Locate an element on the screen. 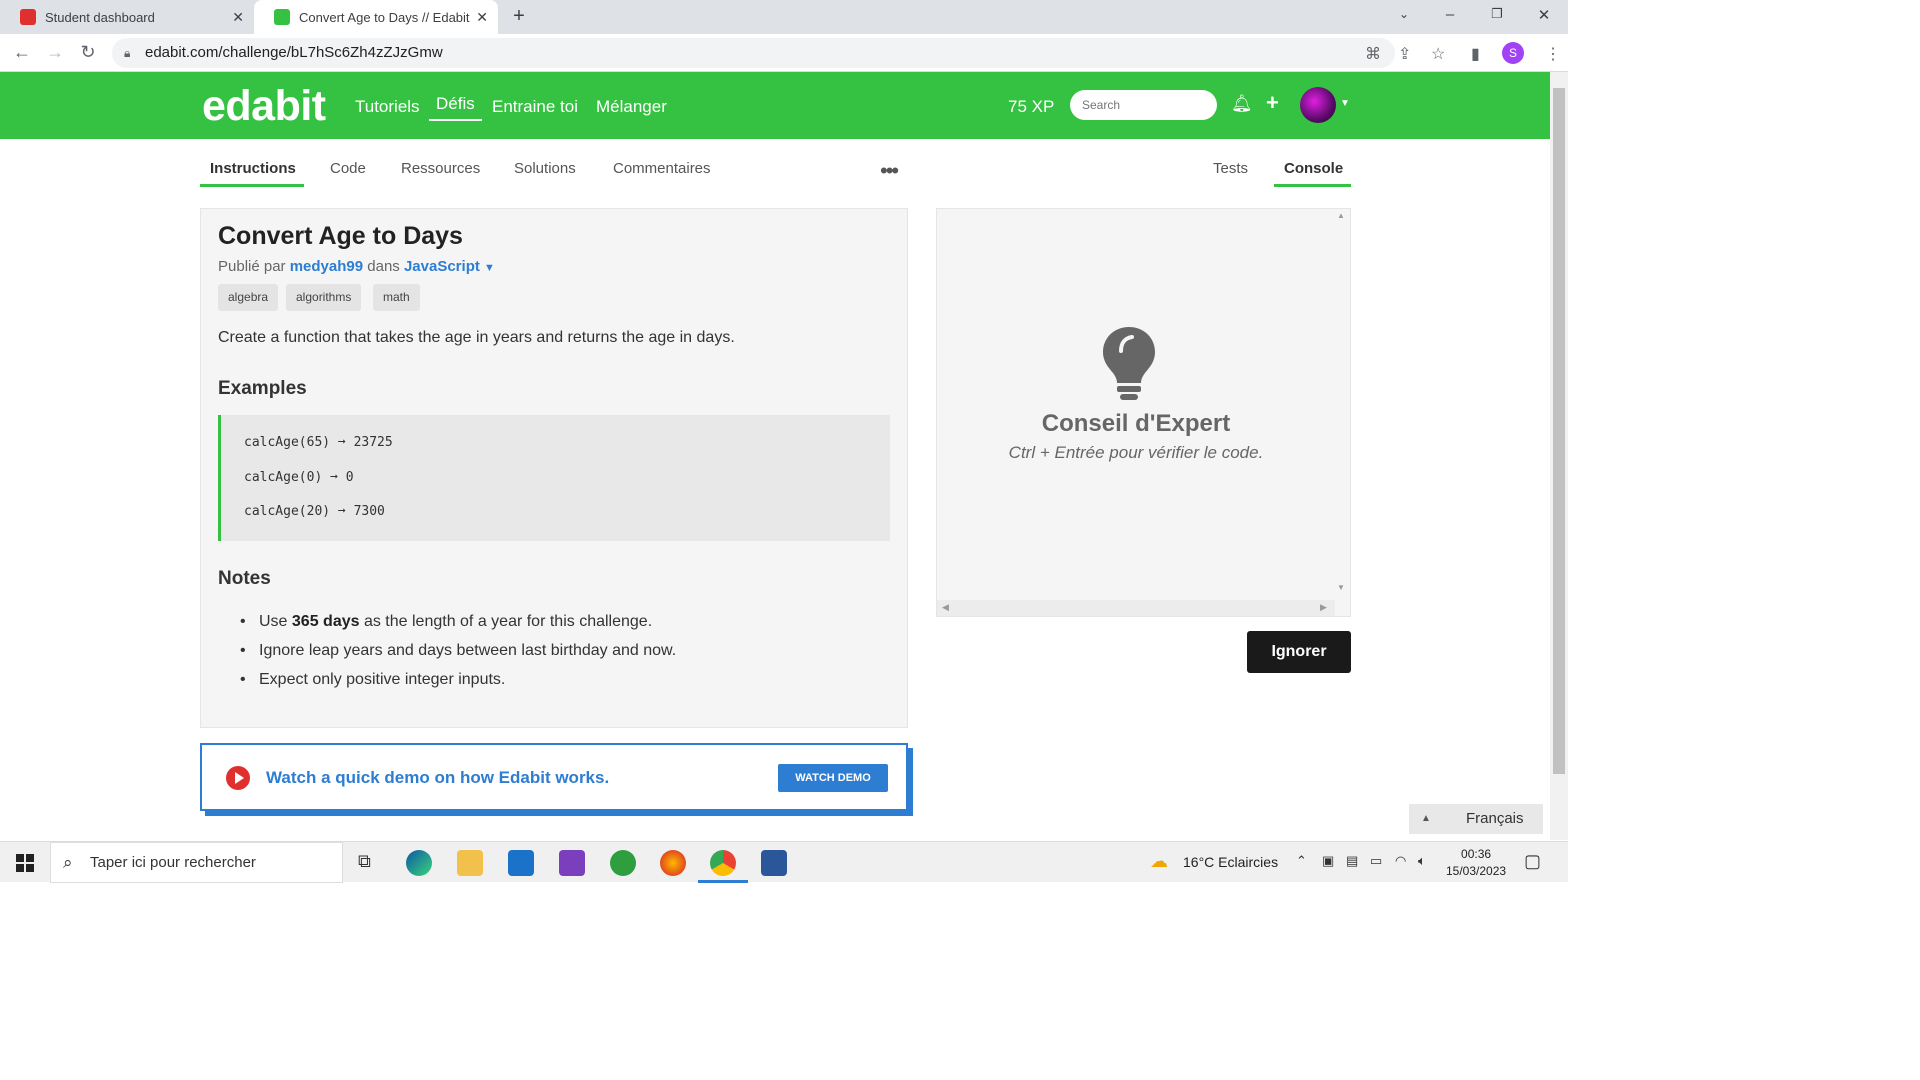 Image resolution: width=1920 pixels, height=1080 pixels. tab-title: Student dashboard is located at coordinates (100, 17).